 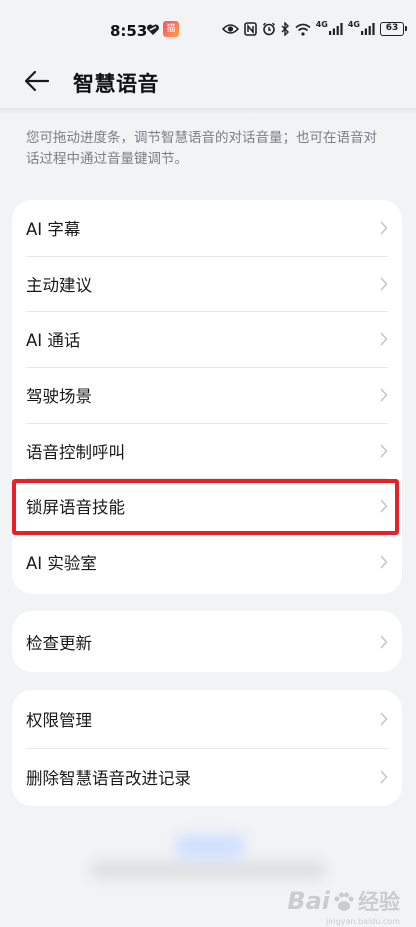 I want to click on battery-icon: 63, so click(x=393, y=29).